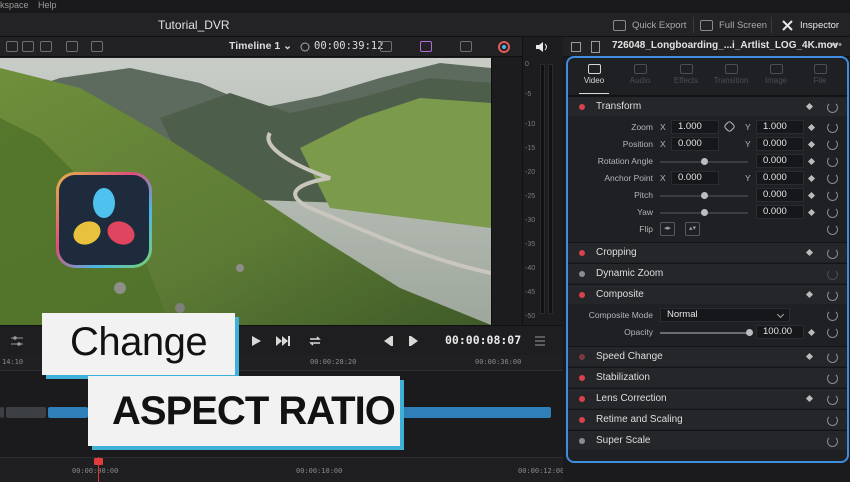  I want to click on tab-video: Video, so click(594, 78).